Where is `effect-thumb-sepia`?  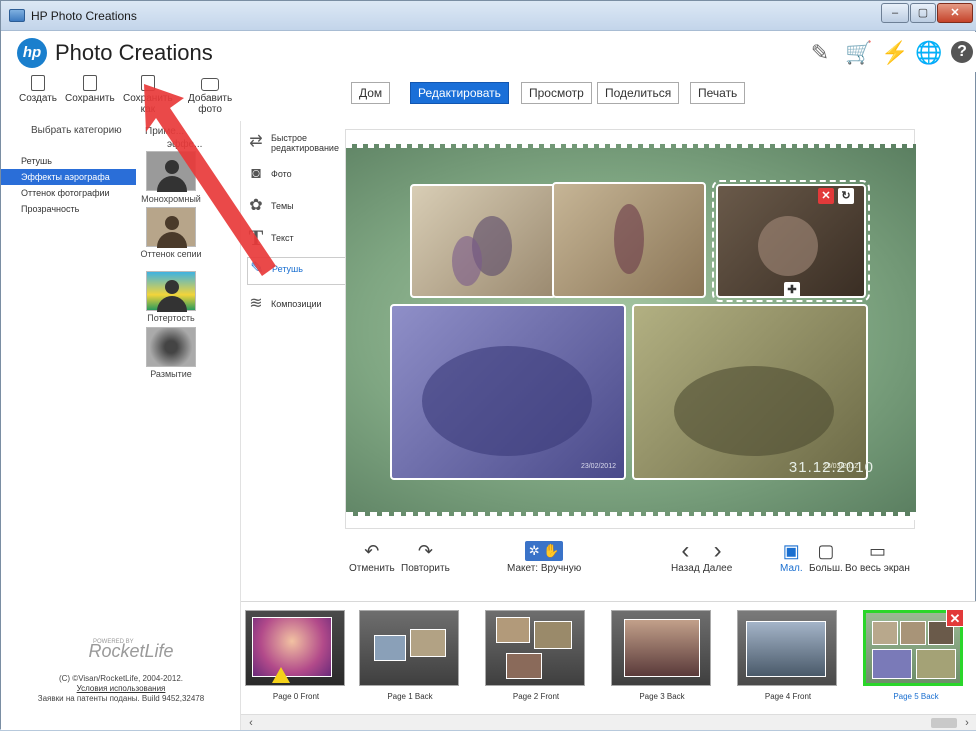
effect-thumb-sepia is located at coordinates (171, 227).